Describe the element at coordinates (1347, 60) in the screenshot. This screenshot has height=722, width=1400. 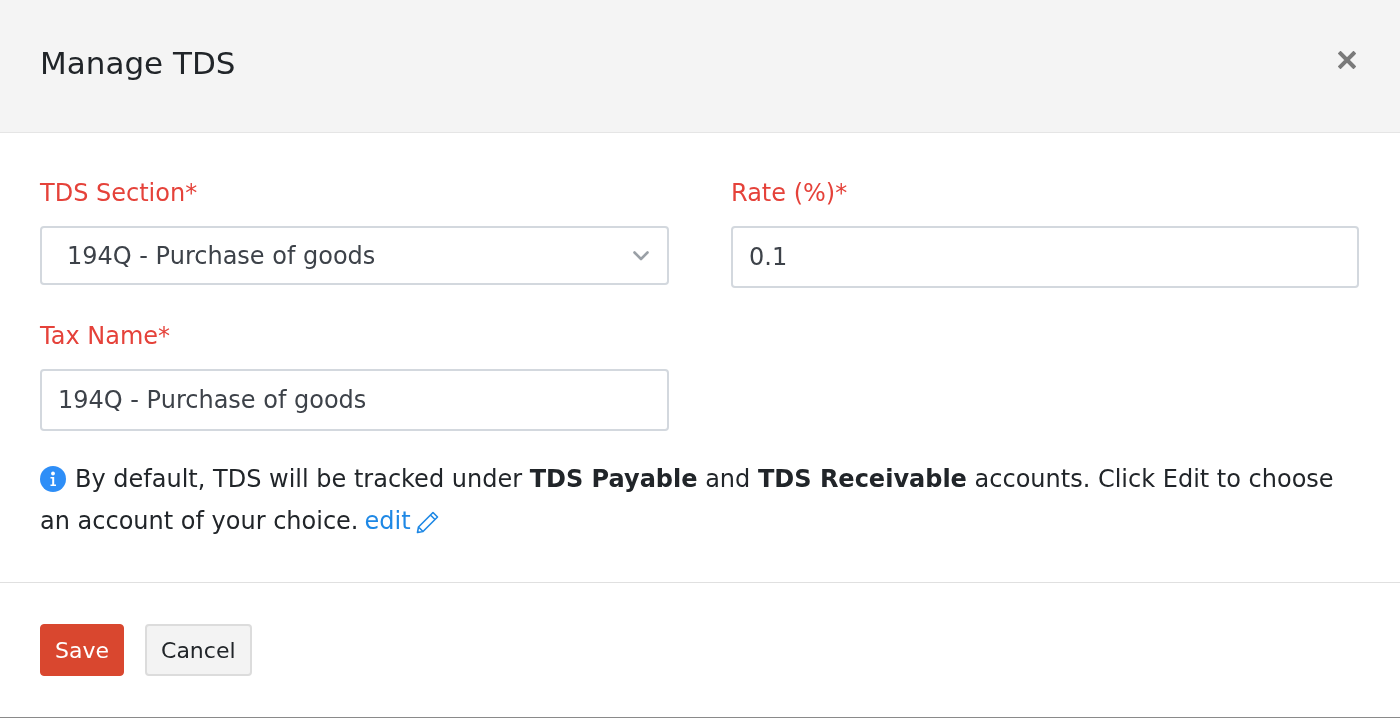
I see `close-icon` at that location.